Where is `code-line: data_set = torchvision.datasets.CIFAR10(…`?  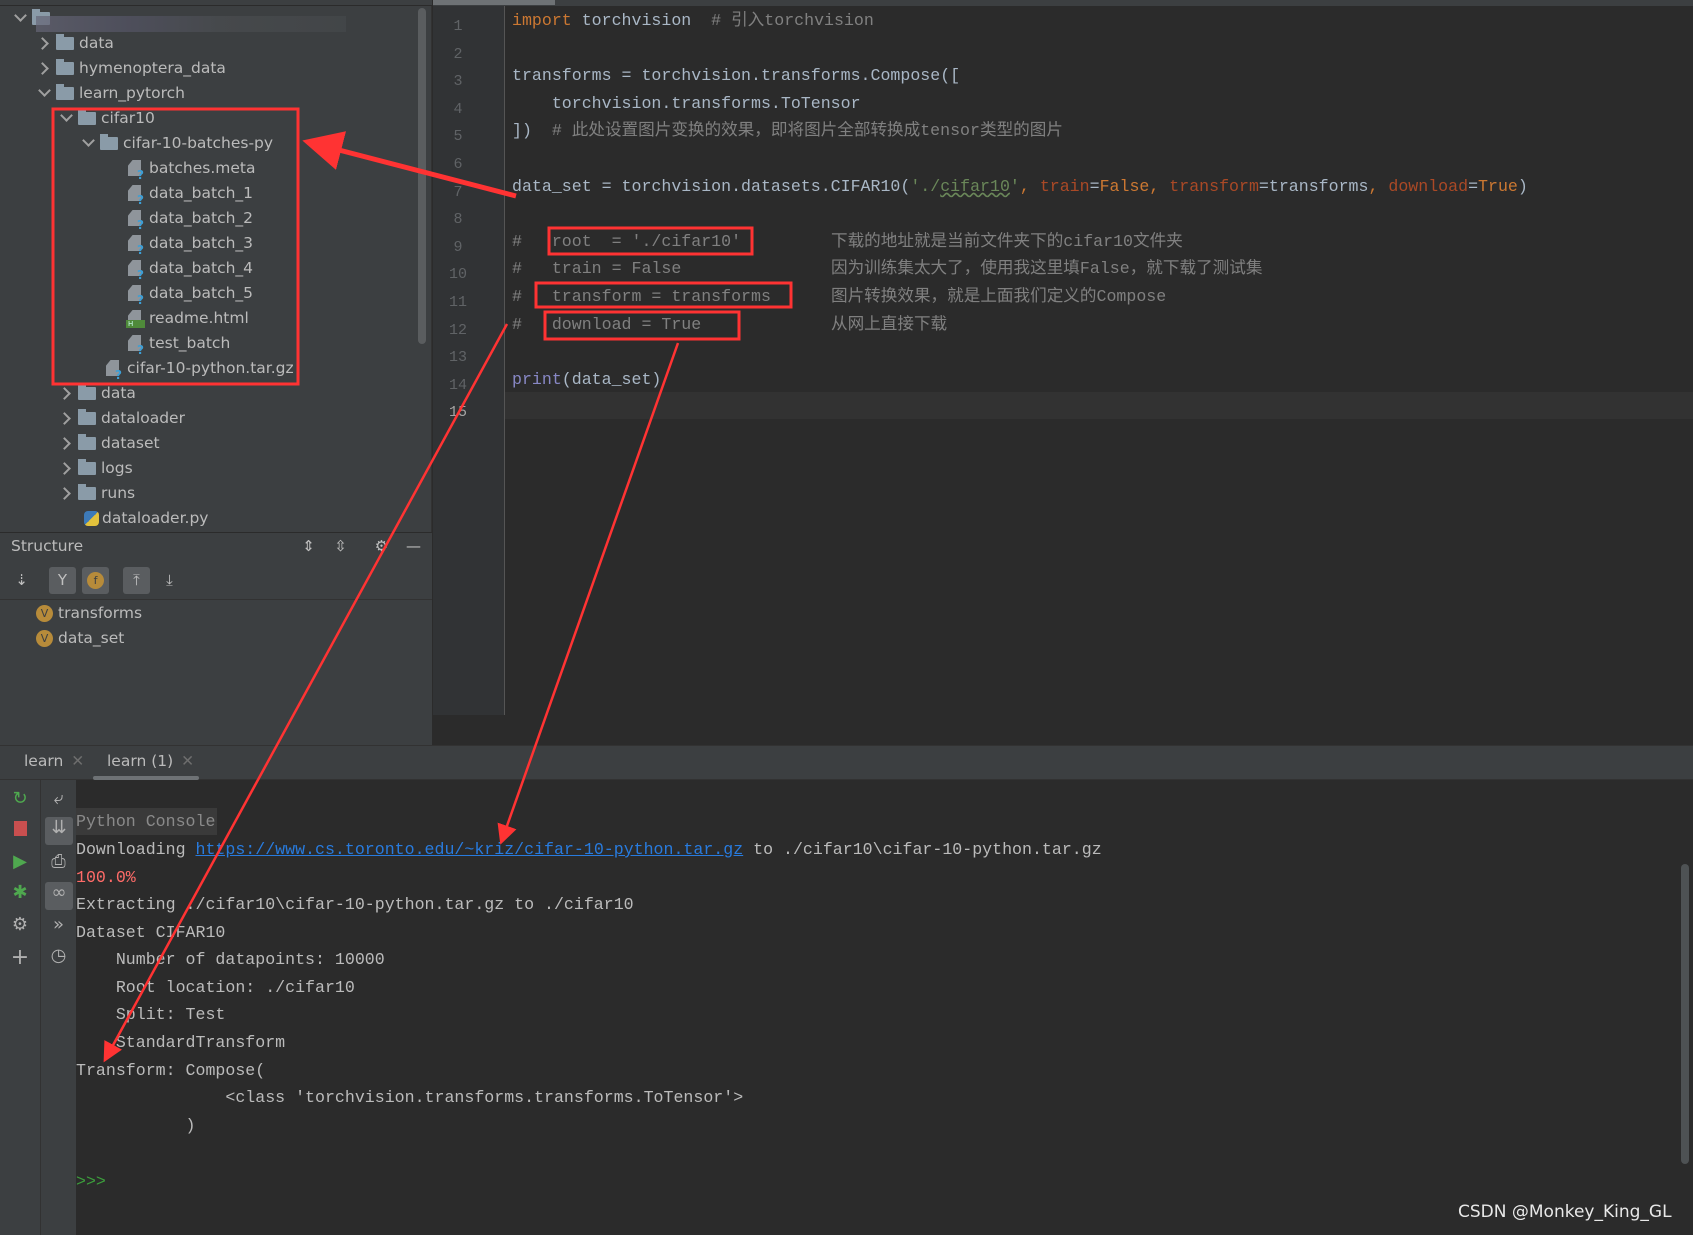 code-line: data_set = torchvision.datasets.CIFAR10(… is located at coordinates (1020, 186).